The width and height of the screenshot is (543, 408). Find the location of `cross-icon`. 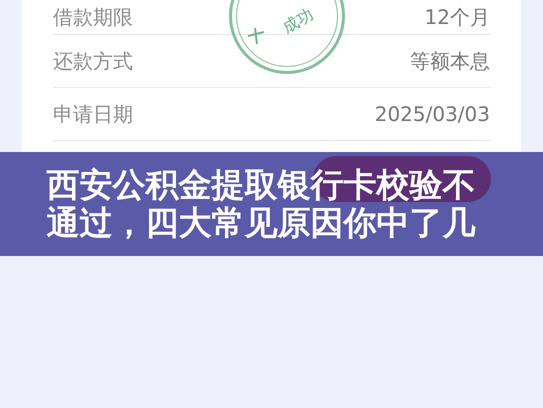

cross-icon is located at coordinates (256, 36).